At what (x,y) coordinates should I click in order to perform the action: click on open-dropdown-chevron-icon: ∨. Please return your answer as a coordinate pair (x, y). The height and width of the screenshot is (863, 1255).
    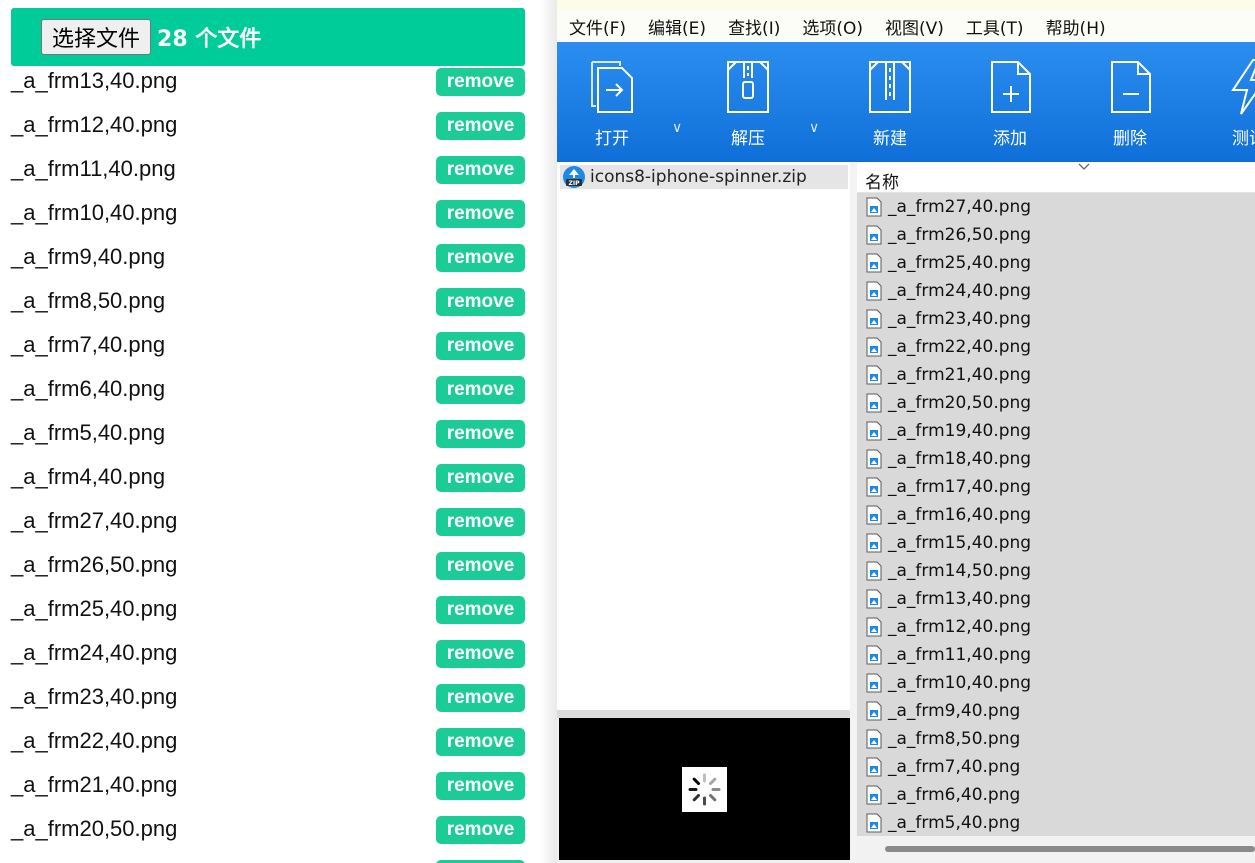
    Looking at the image, I should click on (677, 128).